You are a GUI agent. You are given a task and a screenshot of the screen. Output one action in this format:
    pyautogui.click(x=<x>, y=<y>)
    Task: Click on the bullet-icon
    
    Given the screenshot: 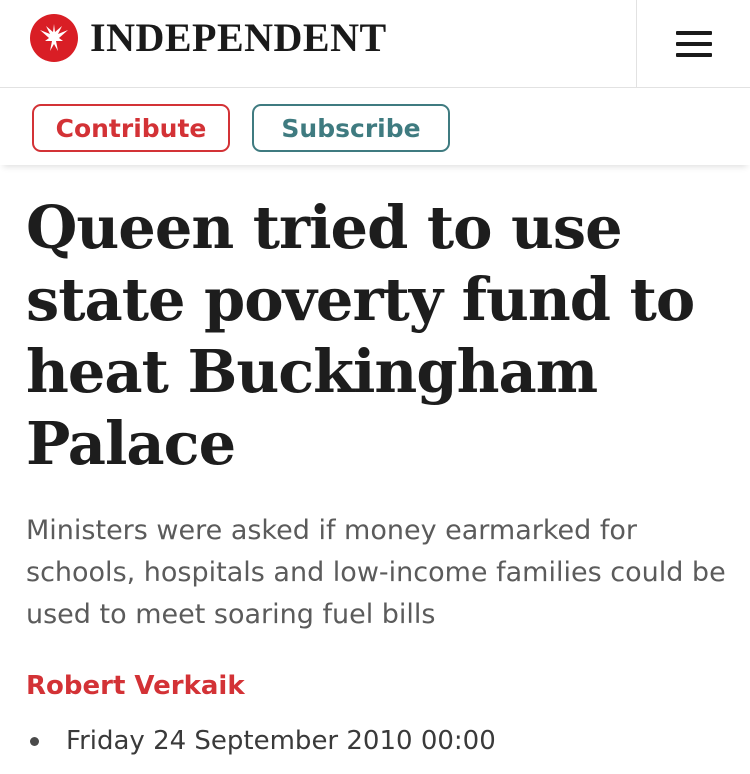 What is the action you would take?
    pyautogui.click(x=34, y=741)
    